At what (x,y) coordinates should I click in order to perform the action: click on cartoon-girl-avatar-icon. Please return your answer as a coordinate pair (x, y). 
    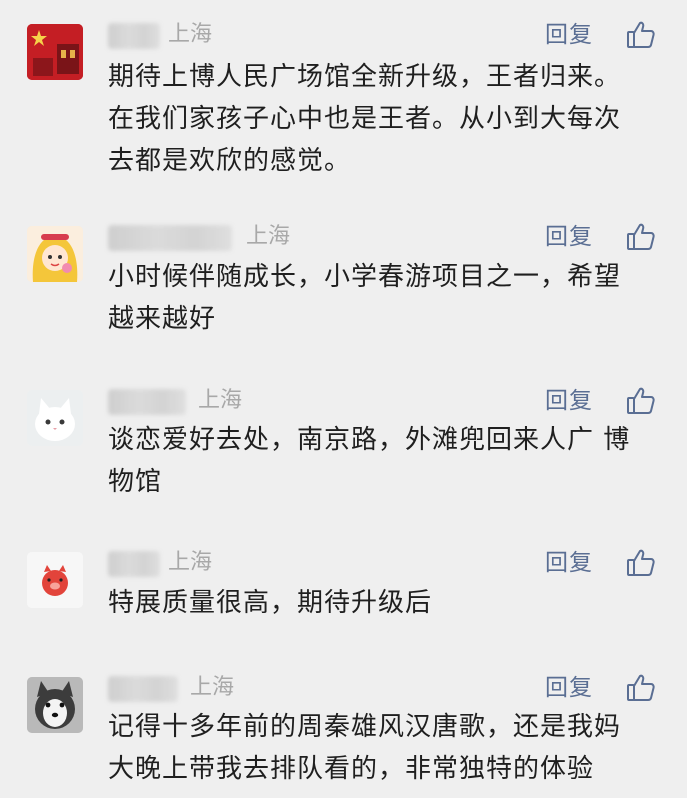
    Looking at the image, I should click on (55, 254).